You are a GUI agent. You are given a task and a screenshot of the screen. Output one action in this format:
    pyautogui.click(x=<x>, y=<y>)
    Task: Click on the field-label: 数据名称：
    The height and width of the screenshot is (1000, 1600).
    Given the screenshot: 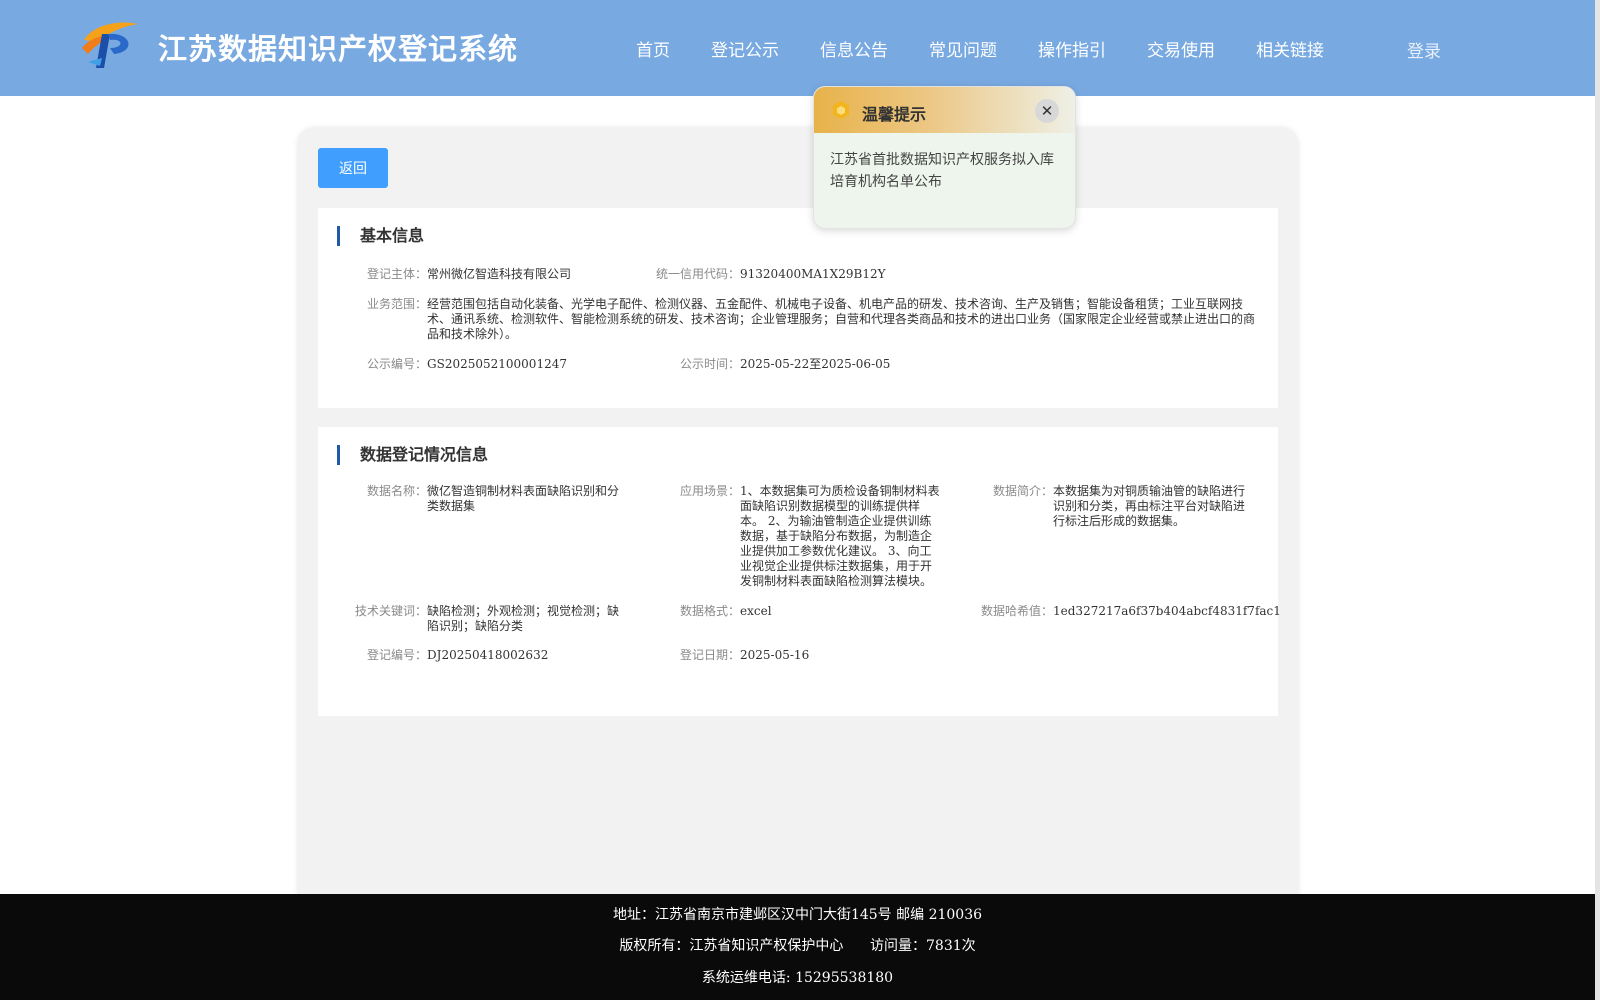 What is the action you would take?
    pyautogui.click(x=397, y=491)
    